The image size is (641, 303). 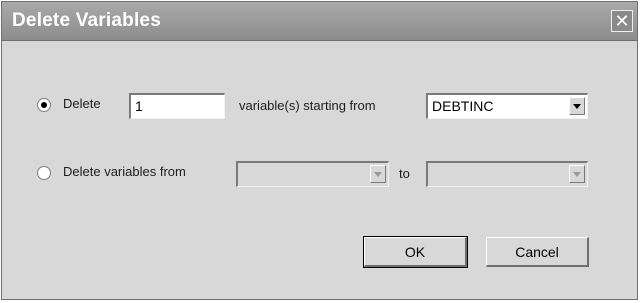 What do you see at coordinates (415, 252) in the screenshot?
I see `ok-button: OK` at bounding box center [415, 252].